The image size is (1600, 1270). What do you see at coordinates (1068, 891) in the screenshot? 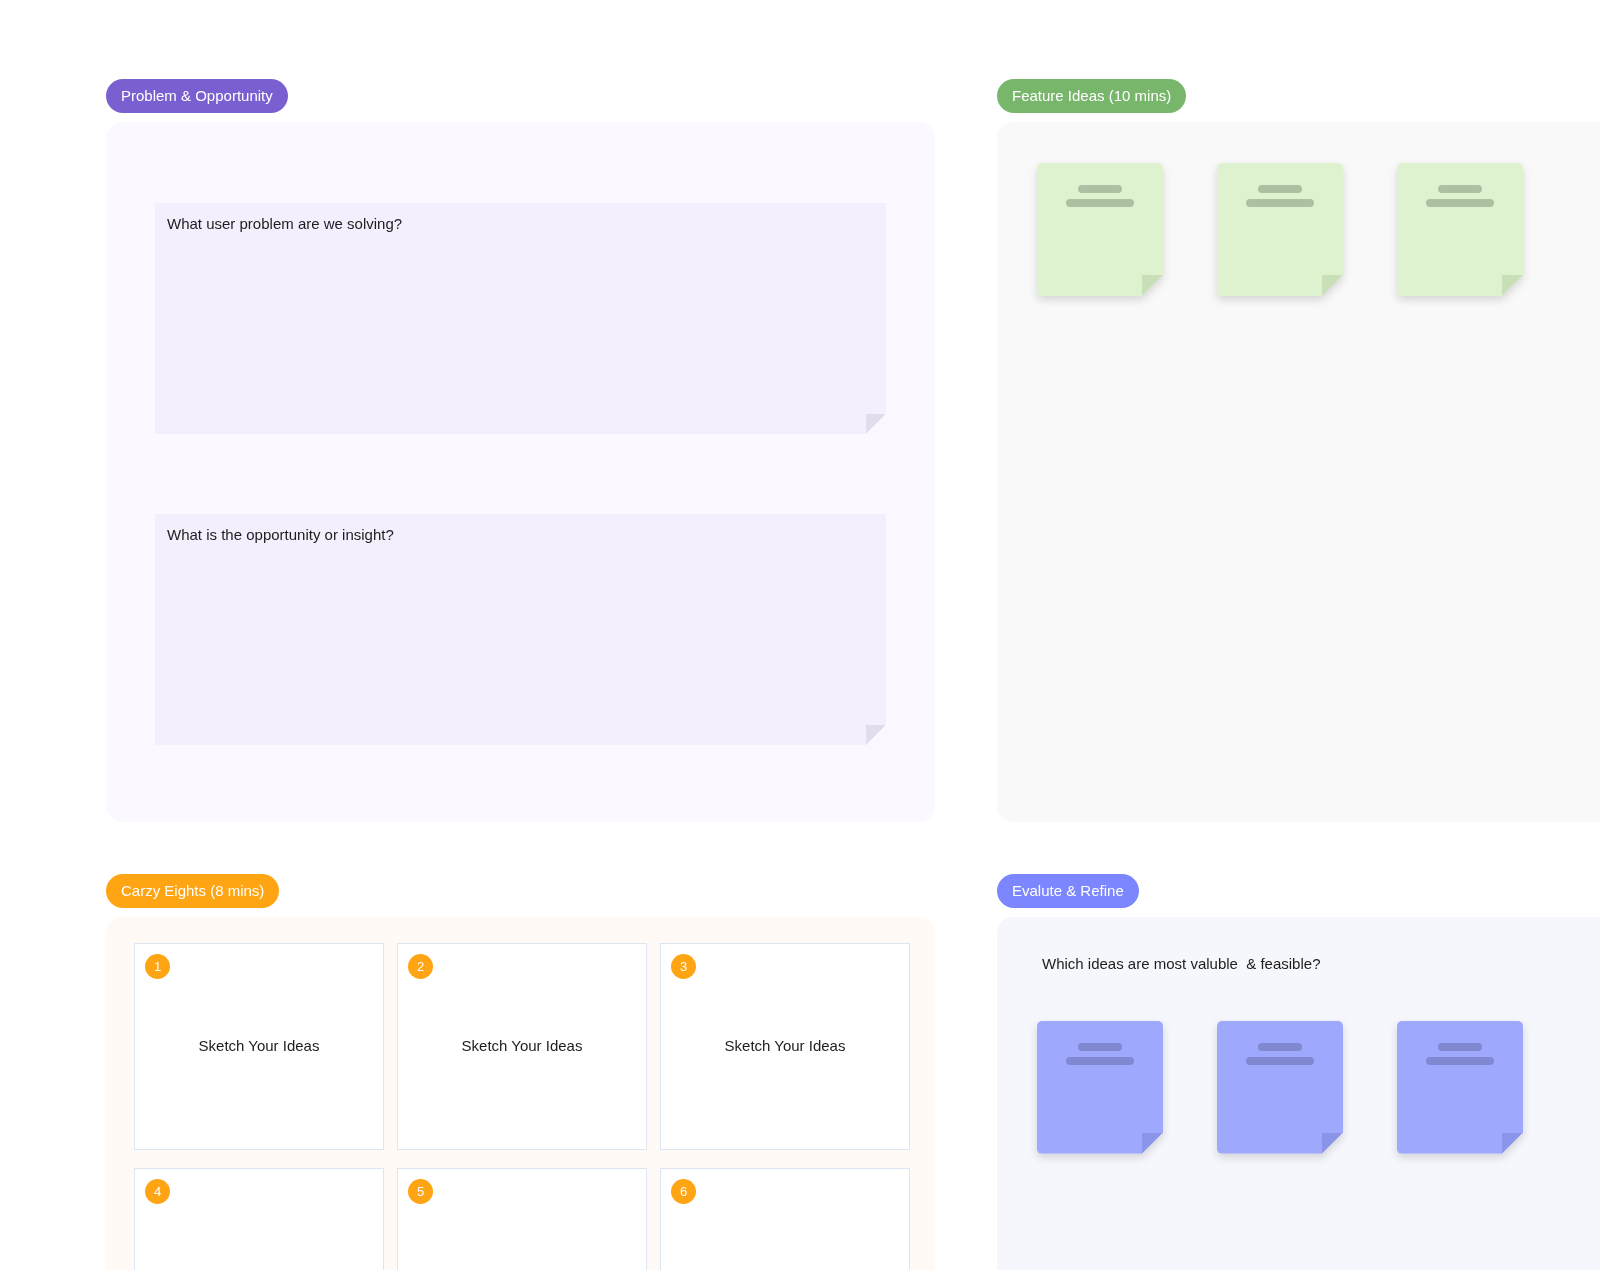
I see `section-tag: Evalute & Refine` at bounding box center [1068, 891].